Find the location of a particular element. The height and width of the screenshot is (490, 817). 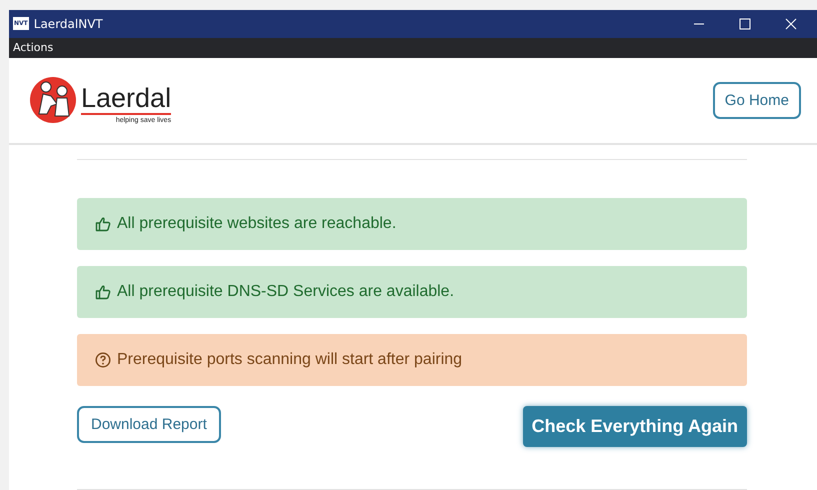

logo-emblem-icon is located at coordinates (53, 100).